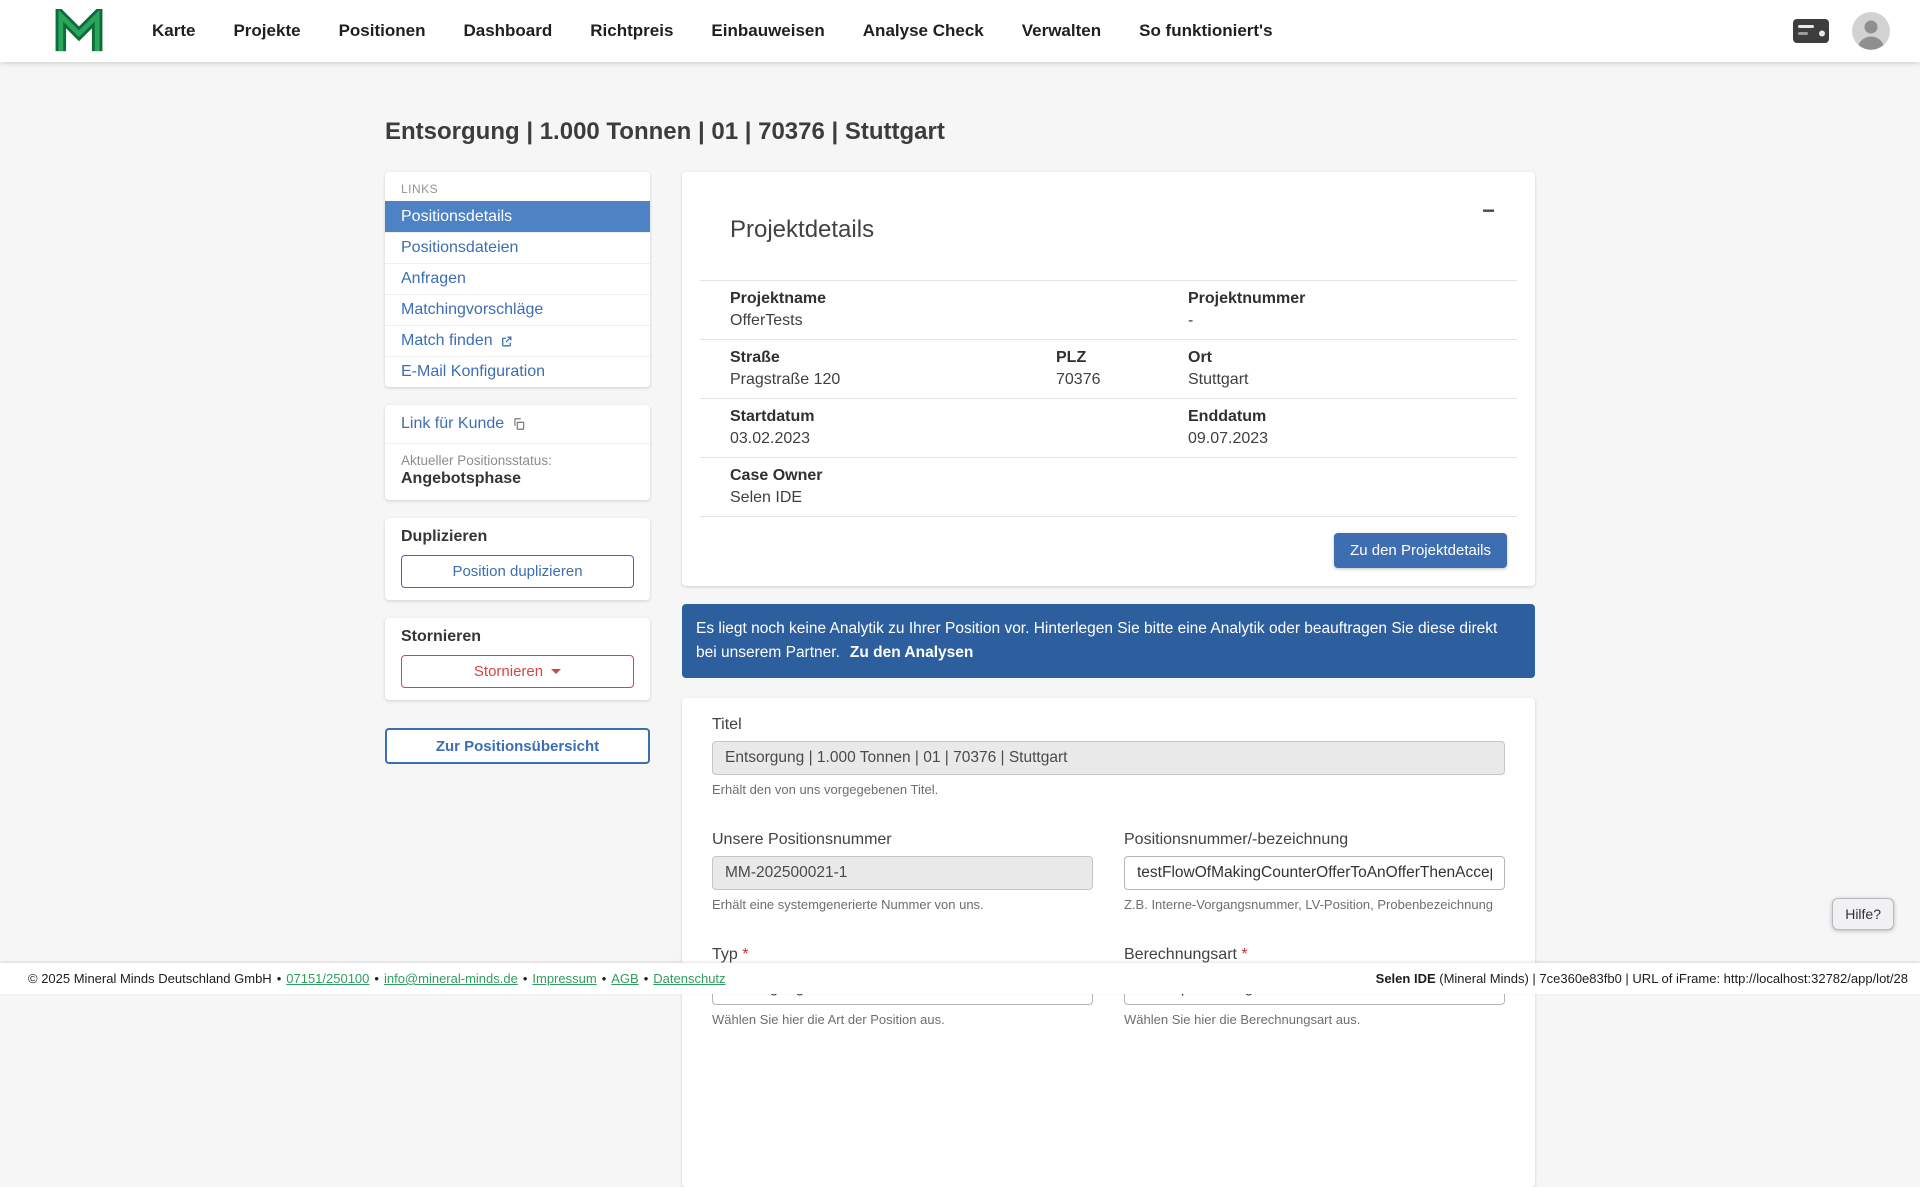 The image size is (1920, 1187). I want to click on field-projektnummer: Projektnummer -, so click(1352, 309).